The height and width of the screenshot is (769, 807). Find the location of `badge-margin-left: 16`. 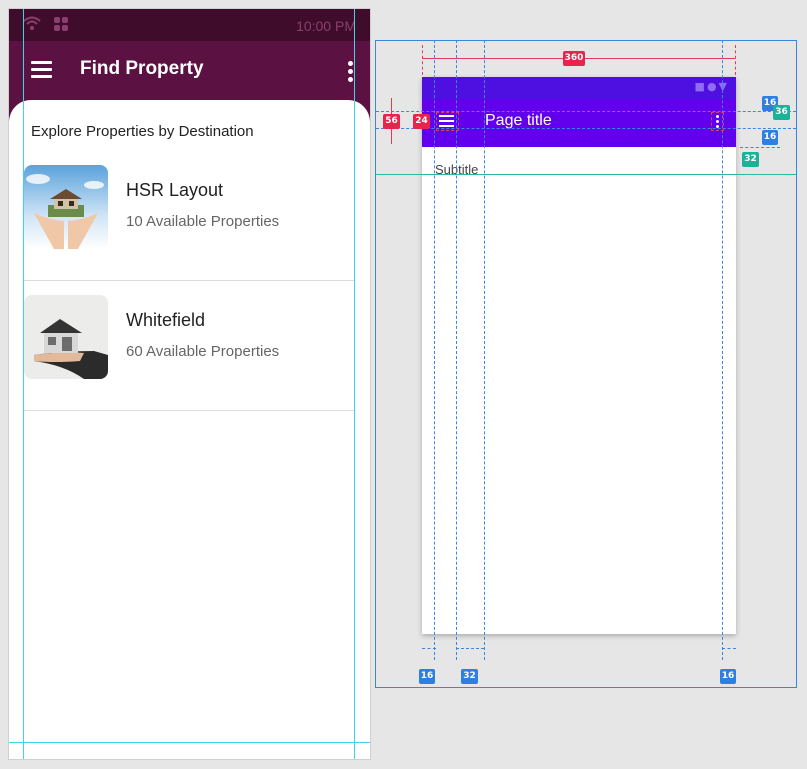

badge-margin-left: 16 is located at coordinates (427, 676).